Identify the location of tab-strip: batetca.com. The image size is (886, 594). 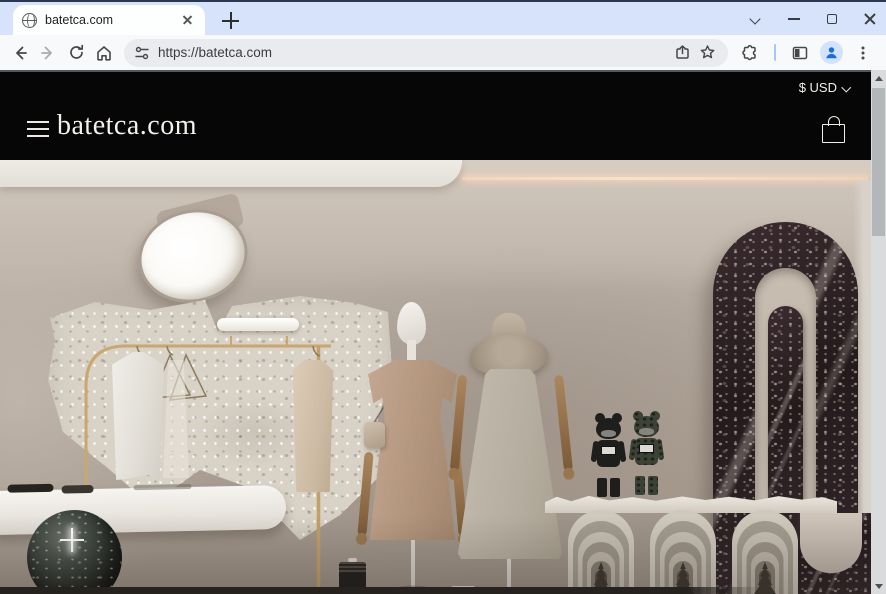
(443, 18).